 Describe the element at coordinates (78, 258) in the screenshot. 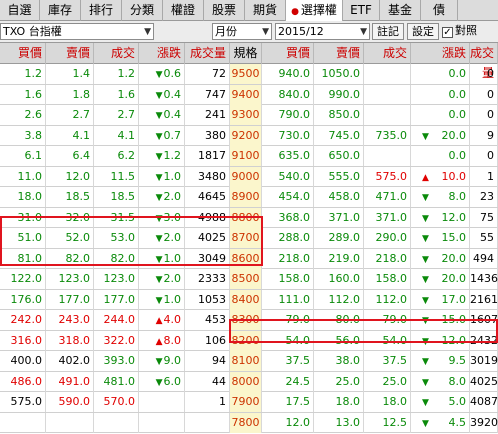

I see `call-value: 82.0` at that location.